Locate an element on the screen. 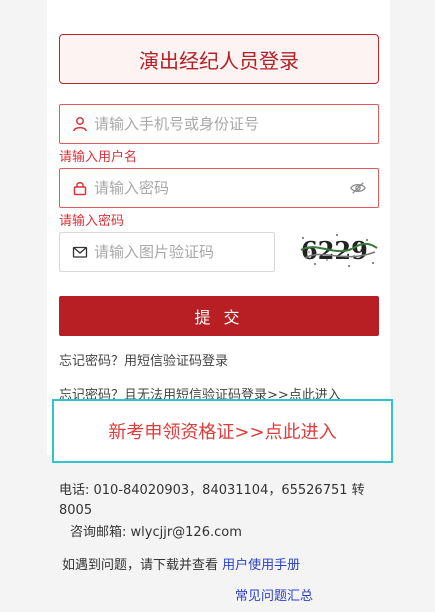  user-icon is located at coordinates (80, 124).